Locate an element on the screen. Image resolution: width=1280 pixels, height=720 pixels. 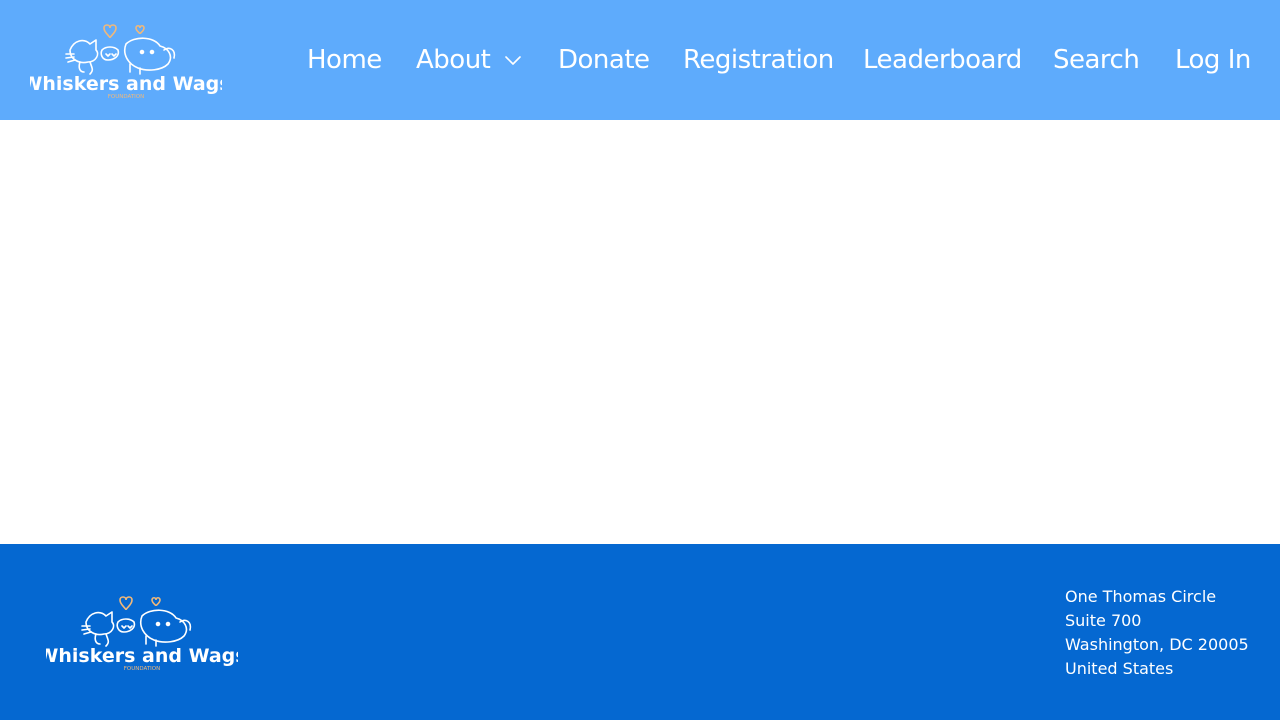
address-line-1: One Thomas Circle is located at coordinates (1141, 596).